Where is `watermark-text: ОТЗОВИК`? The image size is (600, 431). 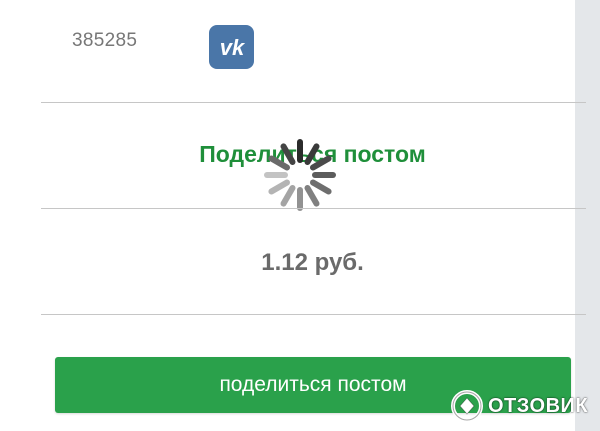 watermark-text: ОТЗОВИК is located at coordinates (538, 405).